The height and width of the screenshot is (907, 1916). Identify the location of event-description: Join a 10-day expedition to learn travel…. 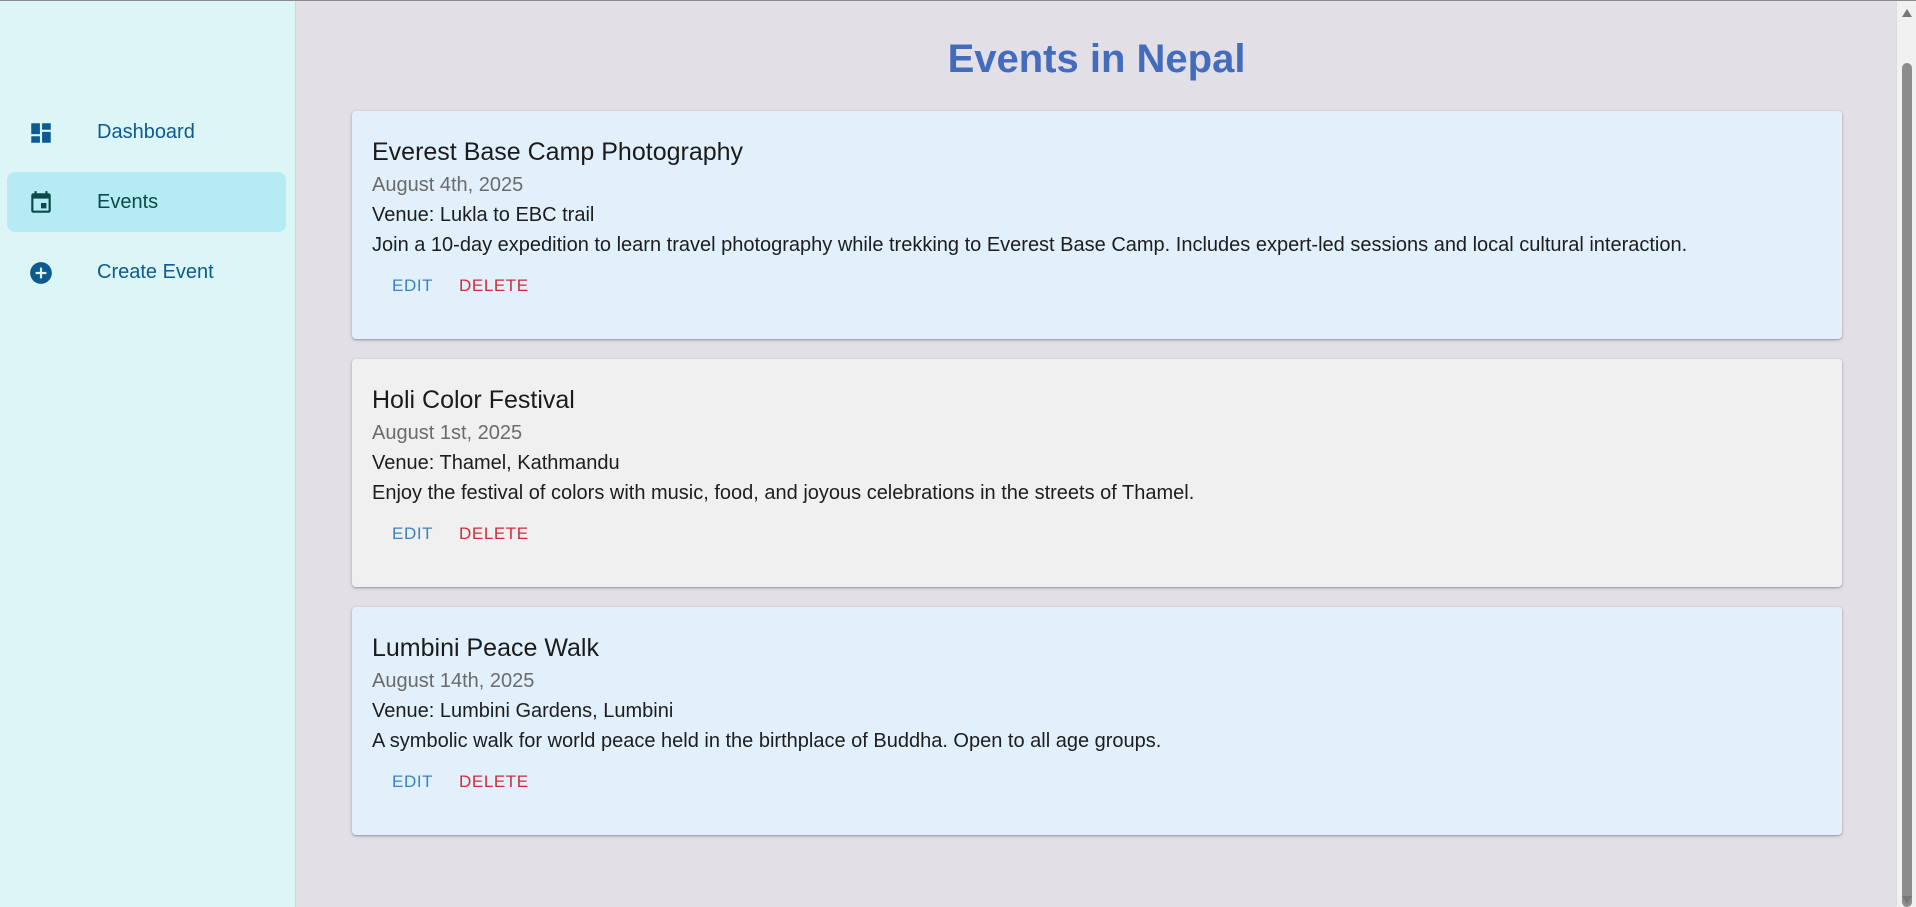
(1030, 245).